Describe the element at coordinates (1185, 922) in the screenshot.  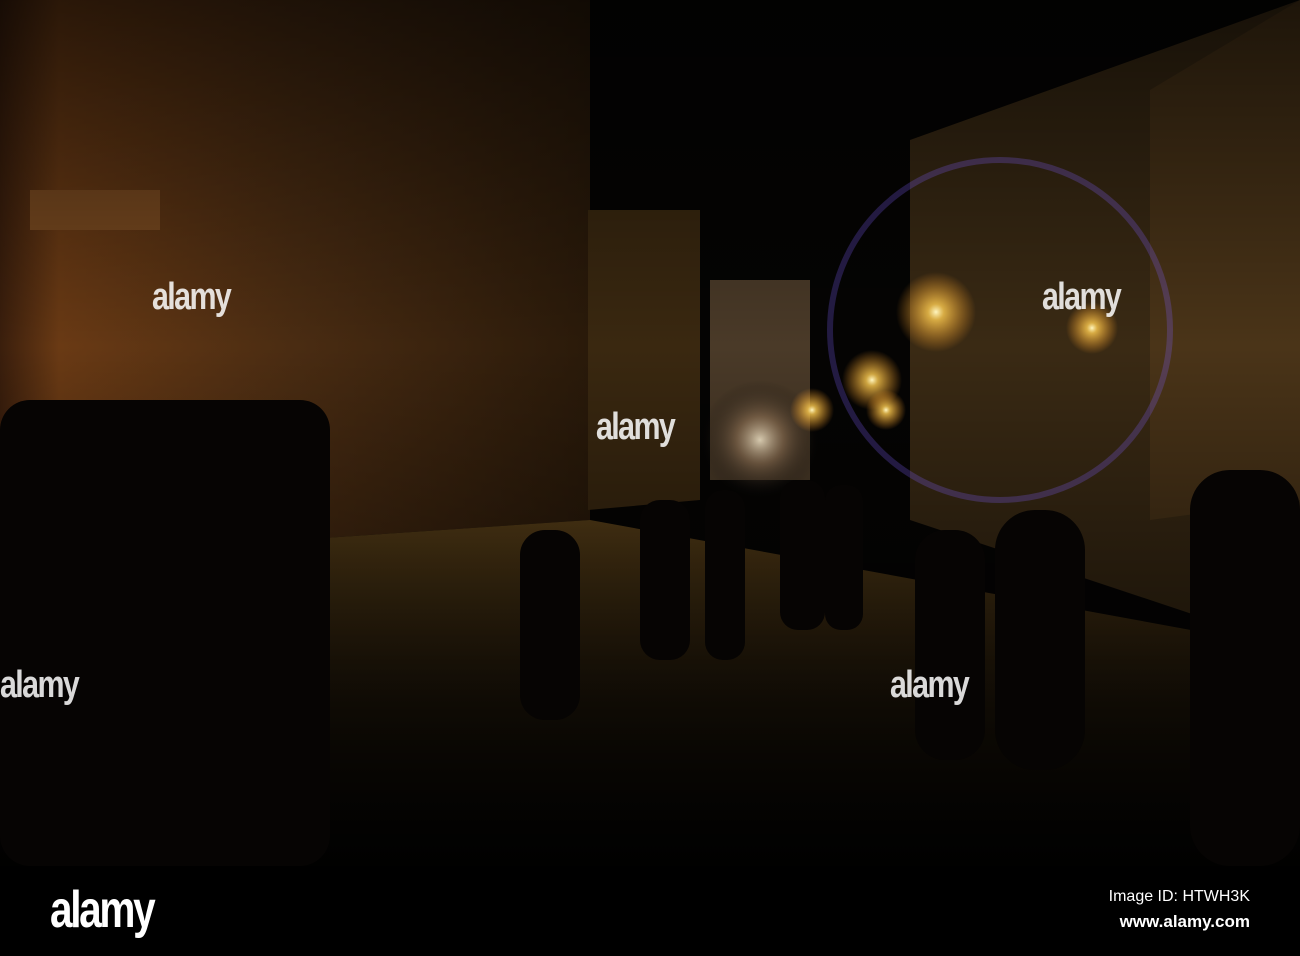
I see `site-url: www.alamy.com` at that location.